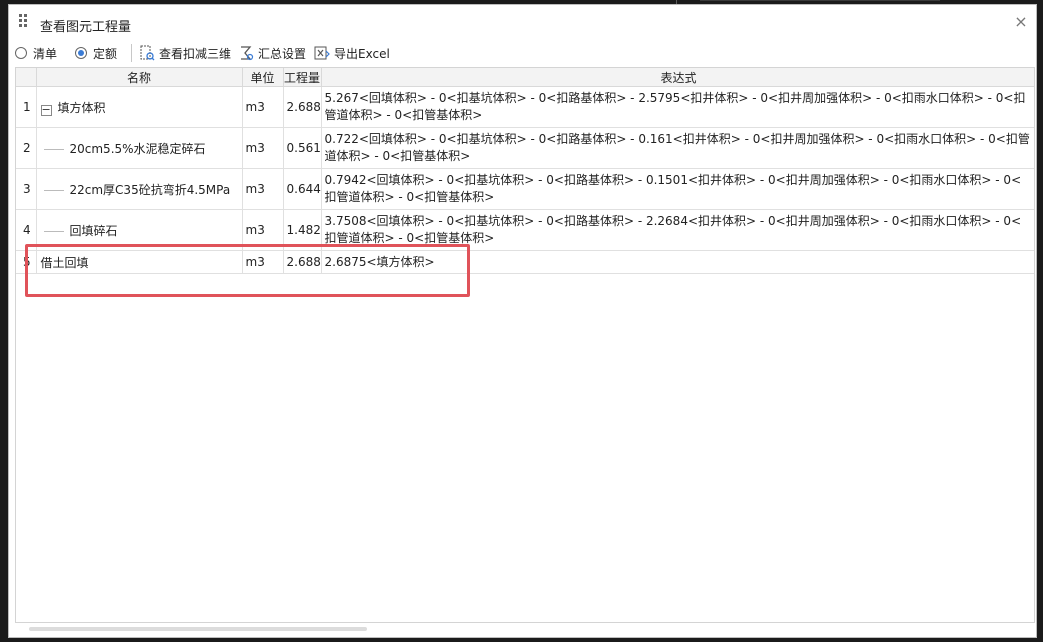  I want to click on row-quantity: 0.644, so click(302, 189).